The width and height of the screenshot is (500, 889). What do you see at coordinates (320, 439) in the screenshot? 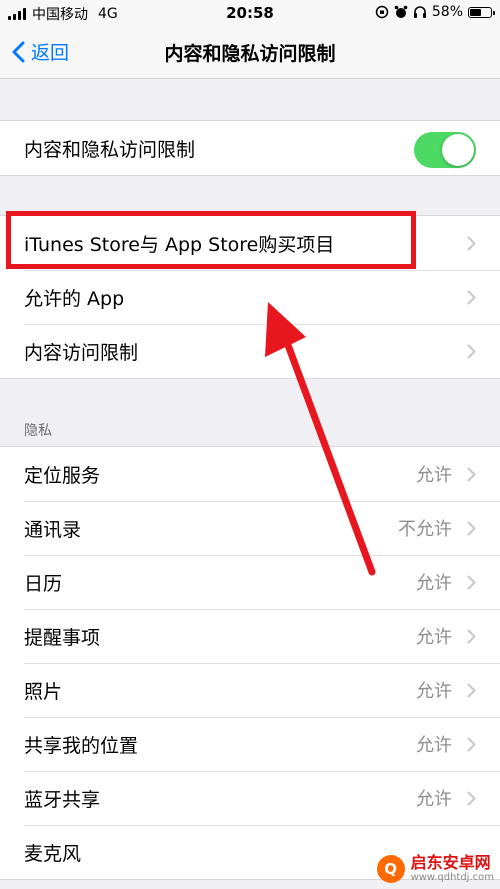
I see `annotation-arrow-icon` at bounding box center [320, 439].